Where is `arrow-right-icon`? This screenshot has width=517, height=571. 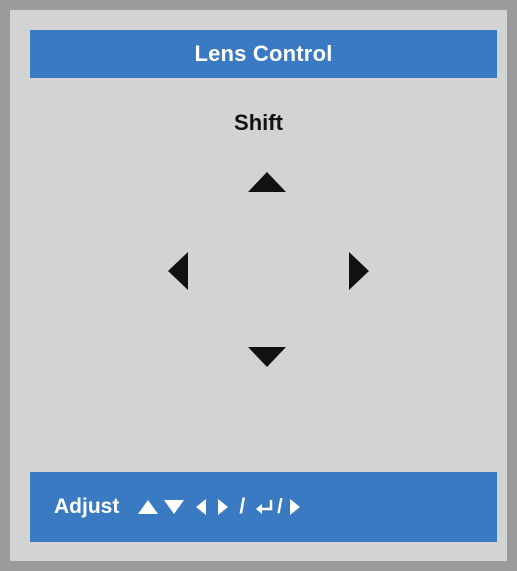
arrow-right-icon is located at coordinates (359, 271).